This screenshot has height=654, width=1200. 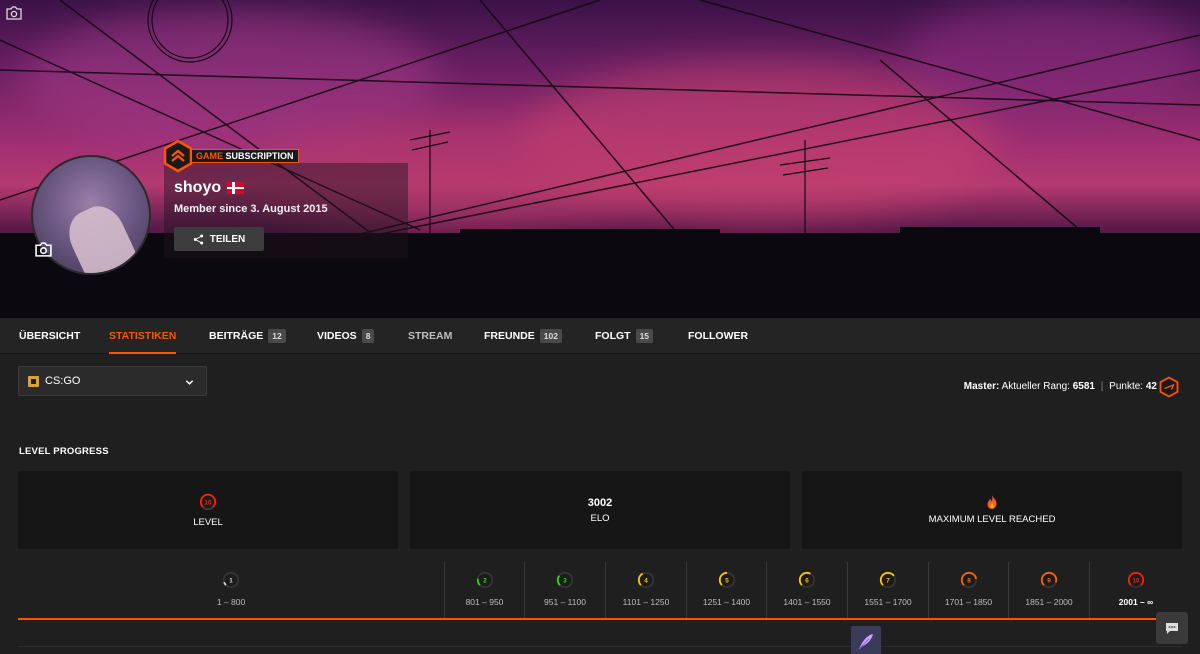 I want to click on tab-label: FOLGT, so click(x=613, y=336).